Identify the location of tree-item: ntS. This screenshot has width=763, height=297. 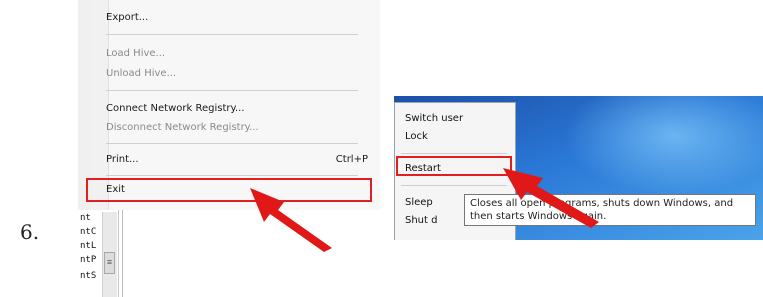
(88, 276).